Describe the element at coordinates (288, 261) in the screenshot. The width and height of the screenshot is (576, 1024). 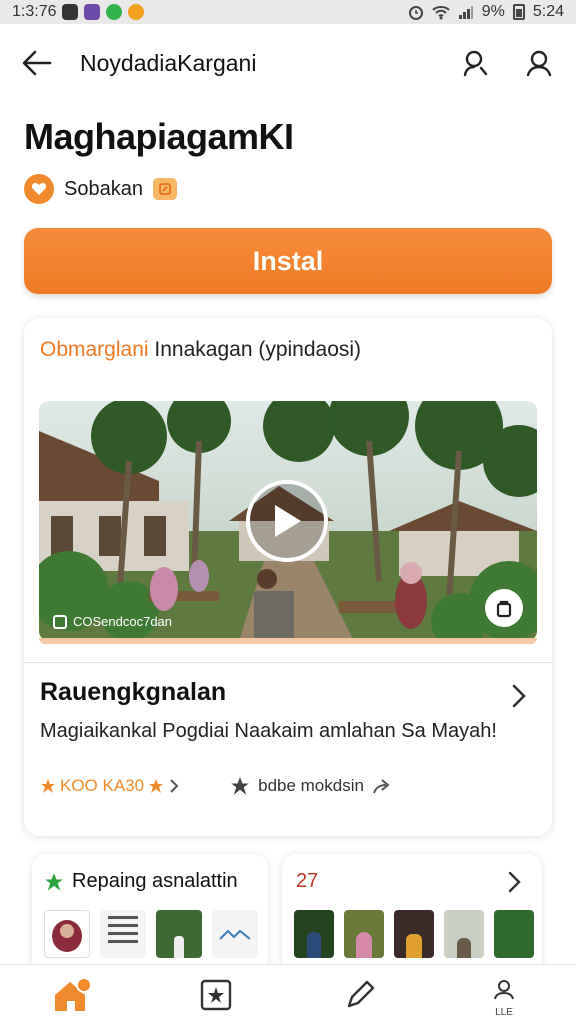
I see `install-button: Instal` at that location.